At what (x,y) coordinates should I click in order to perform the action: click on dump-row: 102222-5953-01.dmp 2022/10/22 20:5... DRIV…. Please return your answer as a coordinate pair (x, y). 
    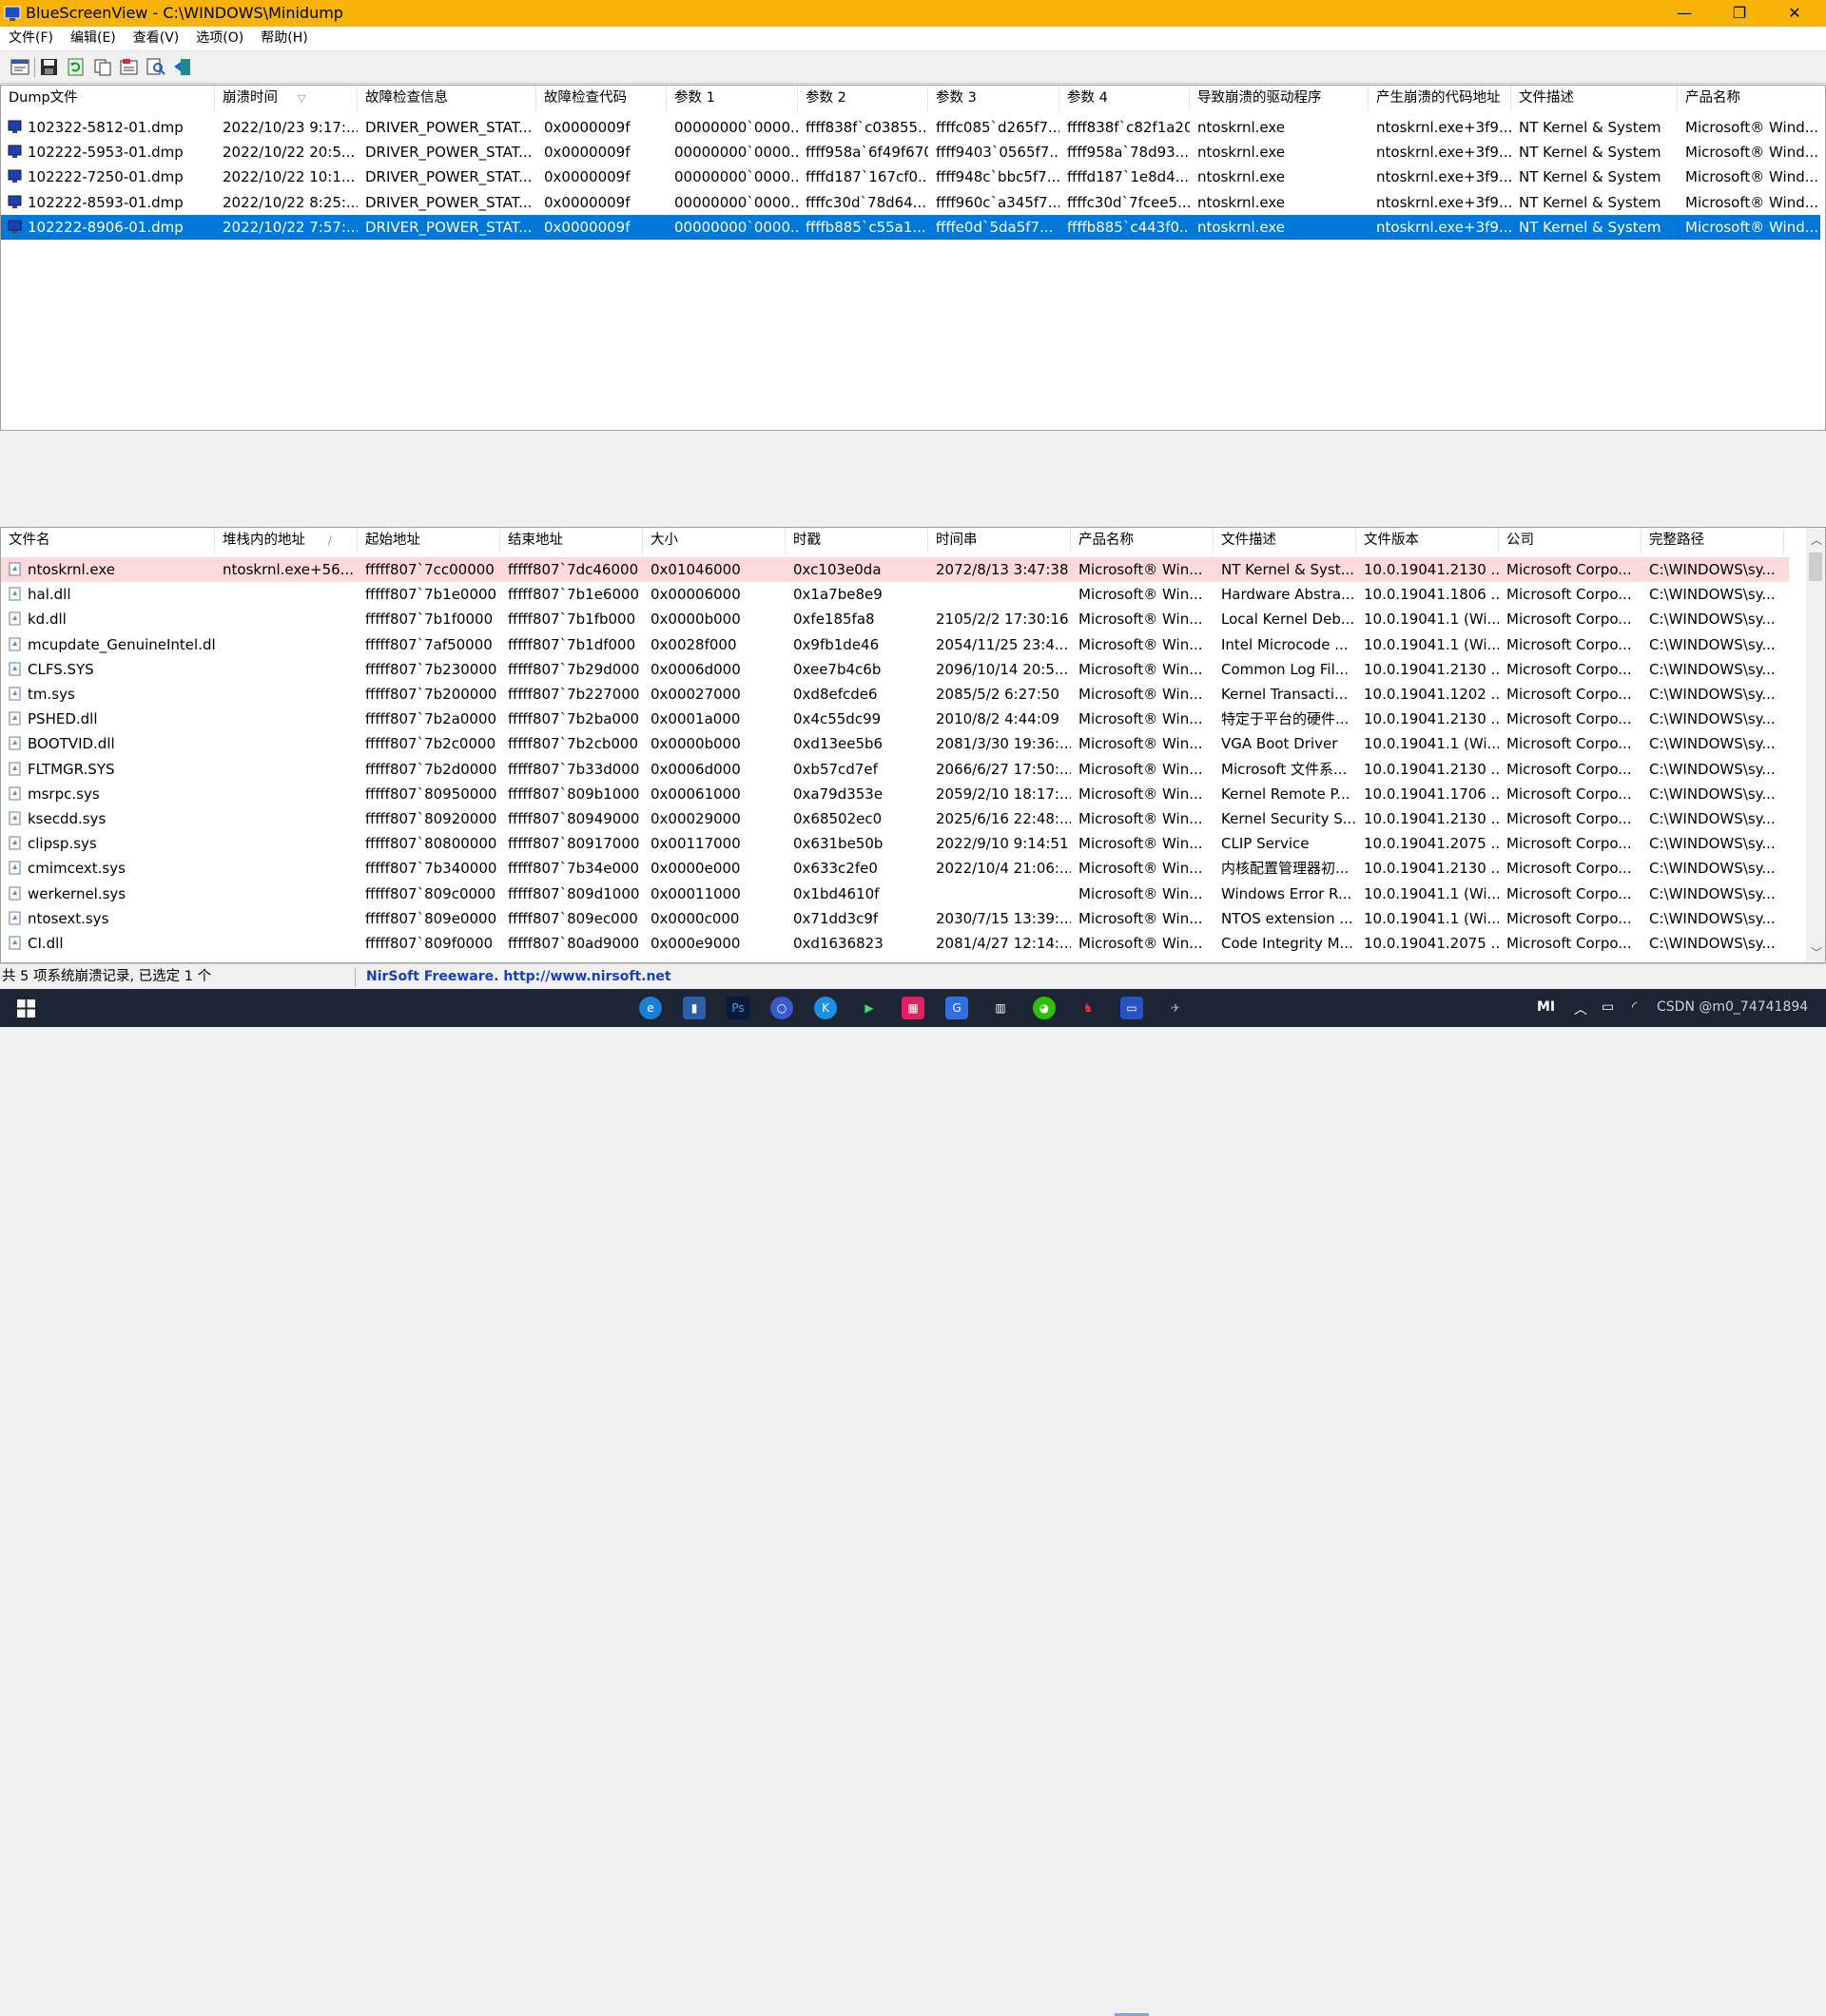
    Looking at the image, I should click on (909, 152).